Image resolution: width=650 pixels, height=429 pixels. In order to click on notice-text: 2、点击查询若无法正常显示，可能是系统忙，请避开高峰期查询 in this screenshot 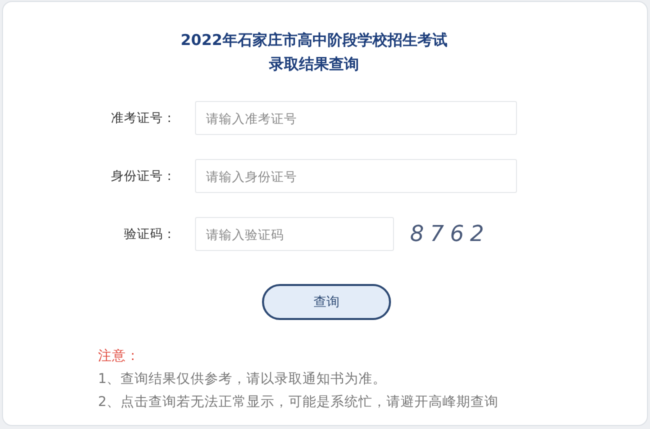, I will do `click(299, 402)`.